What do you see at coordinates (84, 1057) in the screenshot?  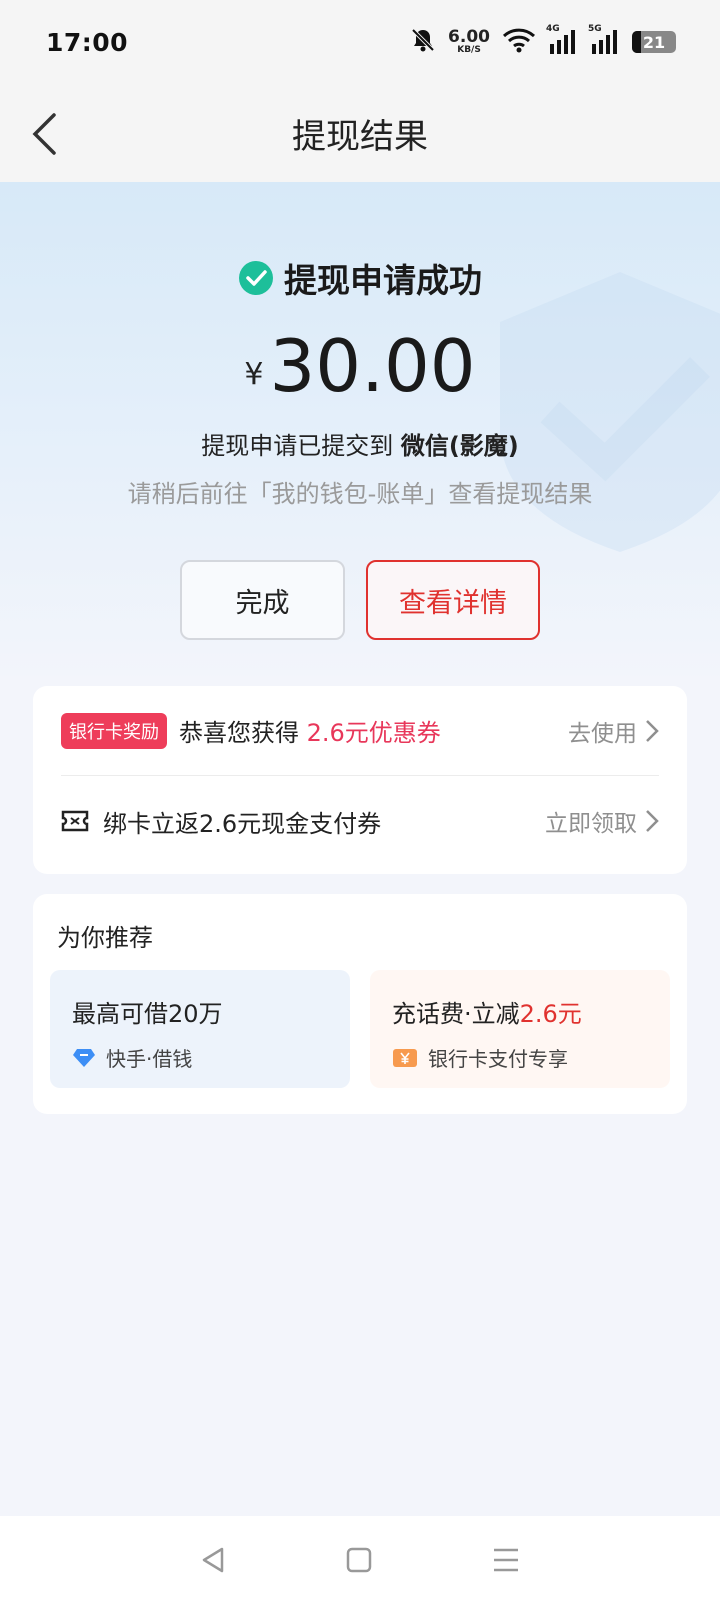 I see `diamond-icon` at bounding box center [84, 1057].